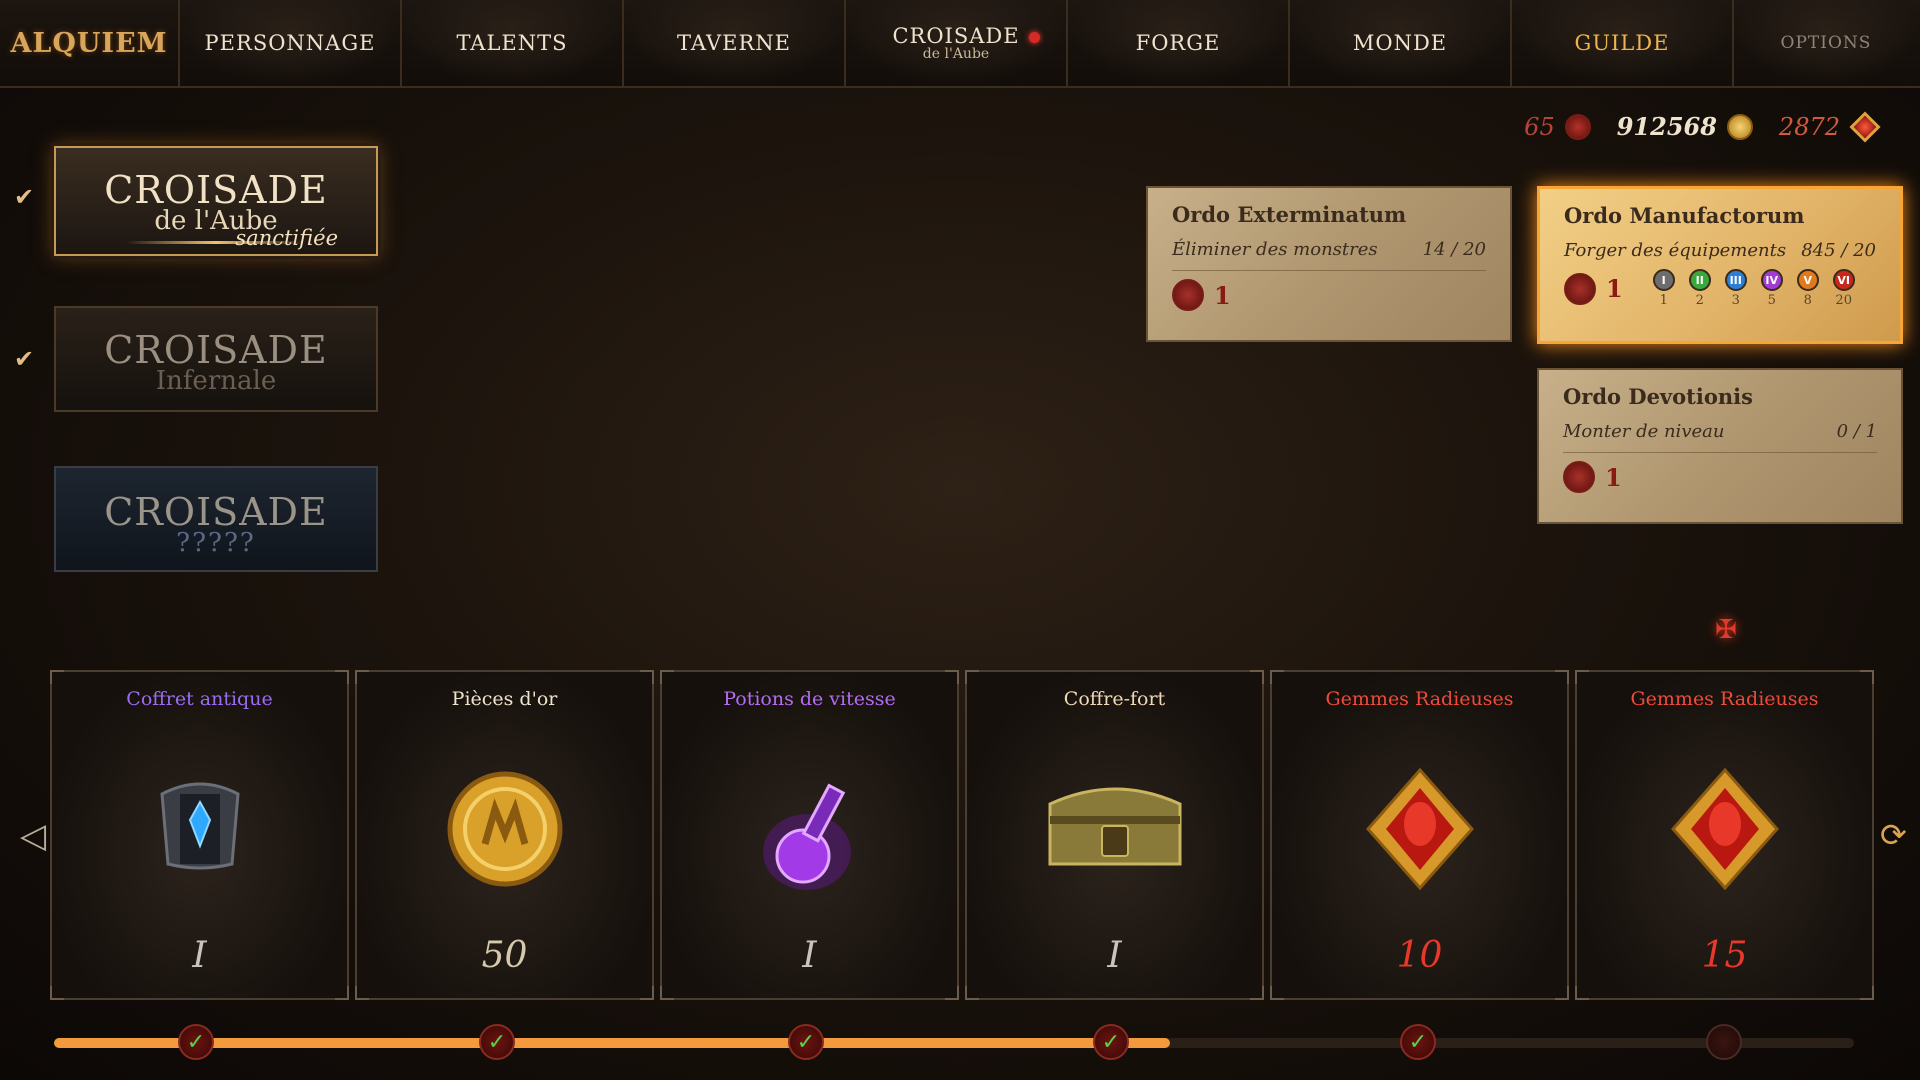 This screenshot has height=1080, width=1920. What do you see at coordinates (1675, 250) in the screenshot?
I see `quest-task: Forger des équipements` at bounding box center [1675, 250].